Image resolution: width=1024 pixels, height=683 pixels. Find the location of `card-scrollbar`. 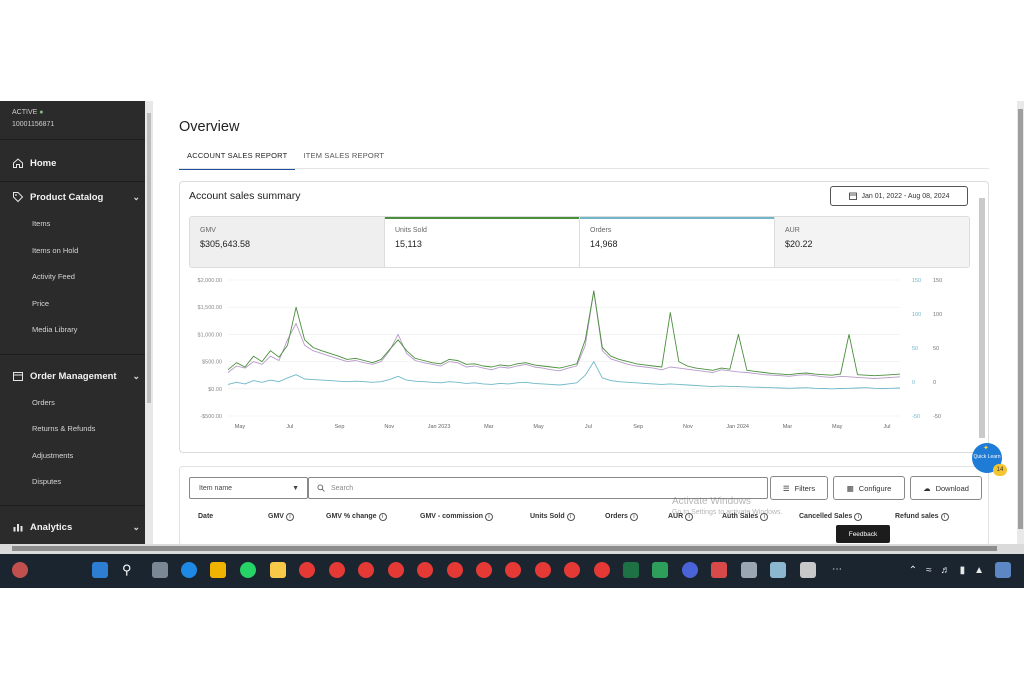

card-scrollbar is located at coordinates (982, 318).